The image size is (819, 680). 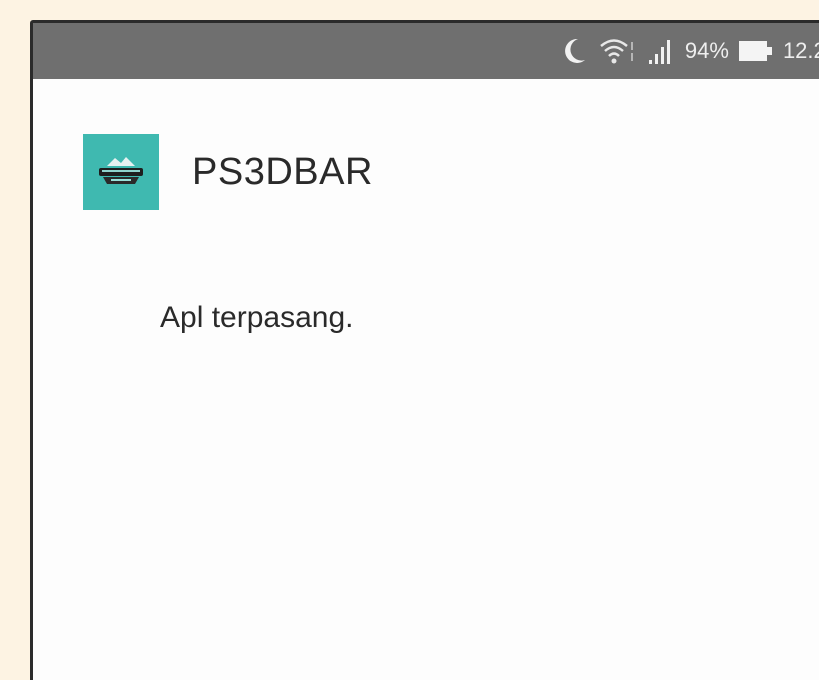 What do you see at coordinates (574, 51) in the screenshot?
I see `moon-icon` at bounding box center [574, 51].